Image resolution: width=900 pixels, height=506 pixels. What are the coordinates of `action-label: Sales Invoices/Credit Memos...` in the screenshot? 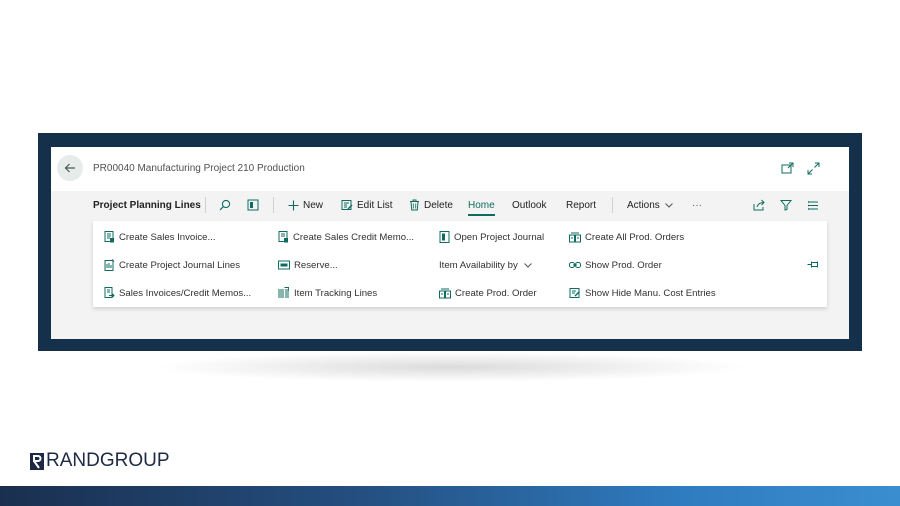 It's located at (185, 293).